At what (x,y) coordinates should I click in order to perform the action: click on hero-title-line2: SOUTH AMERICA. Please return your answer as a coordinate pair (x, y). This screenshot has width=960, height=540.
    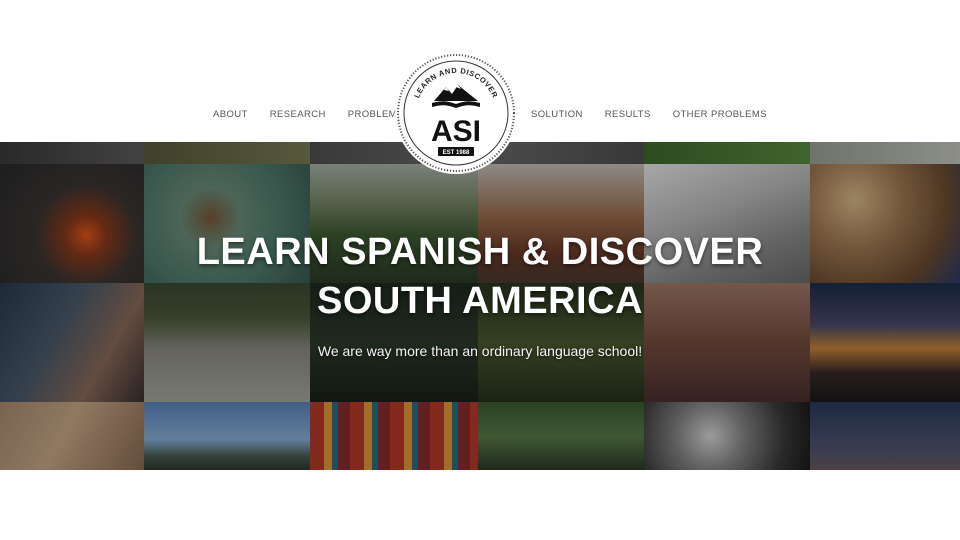
    Looking at the image, I should click on (480, 301).